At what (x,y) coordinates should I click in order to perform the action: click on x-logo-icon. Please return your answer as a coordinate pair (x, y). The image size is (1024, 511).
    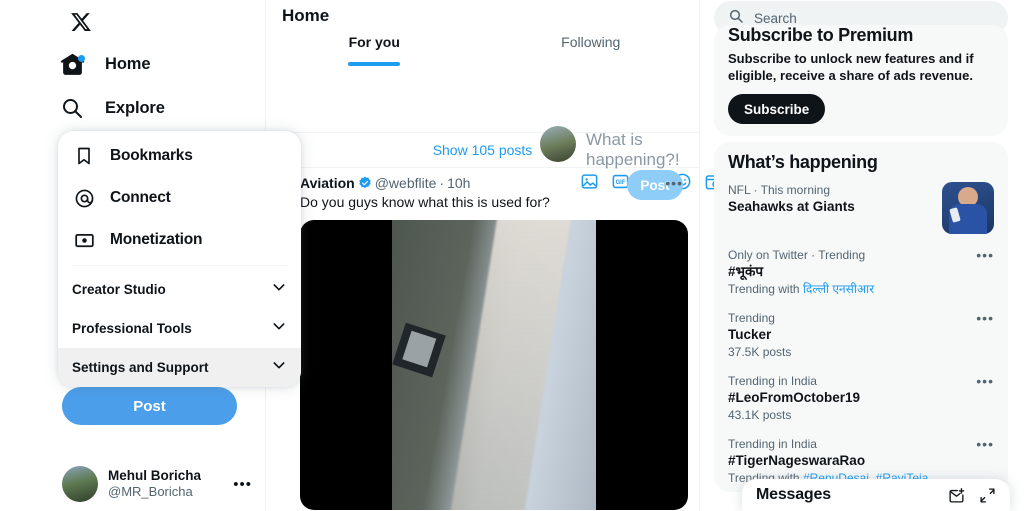
    Looking at the image, I should click on (81, 22).